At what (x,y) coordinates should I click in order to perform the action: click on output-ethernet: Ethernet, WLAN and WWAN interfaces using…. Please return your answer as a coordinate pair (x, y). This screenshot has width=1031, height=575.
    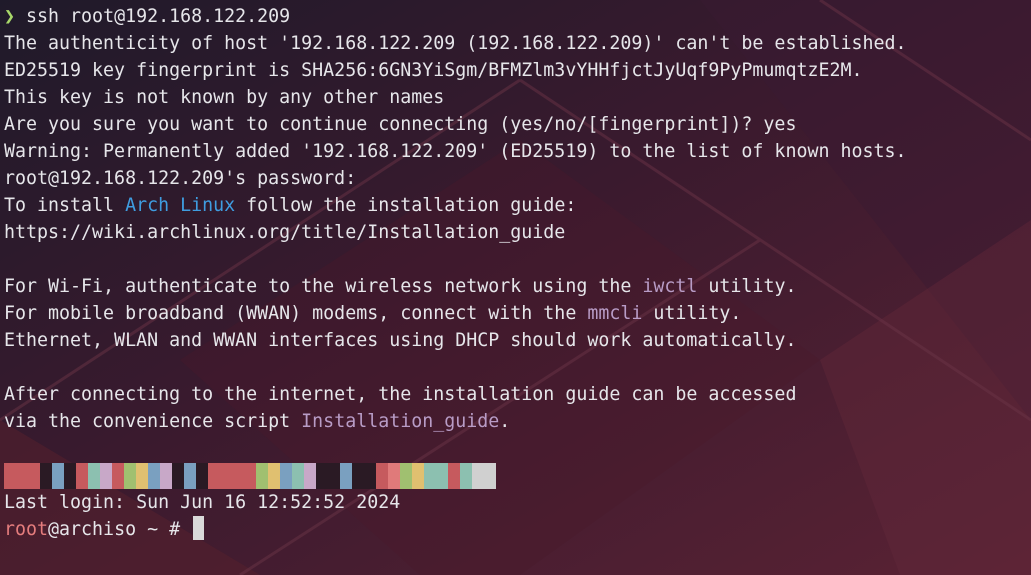
    Looking at the image, I should click on (400, 340).